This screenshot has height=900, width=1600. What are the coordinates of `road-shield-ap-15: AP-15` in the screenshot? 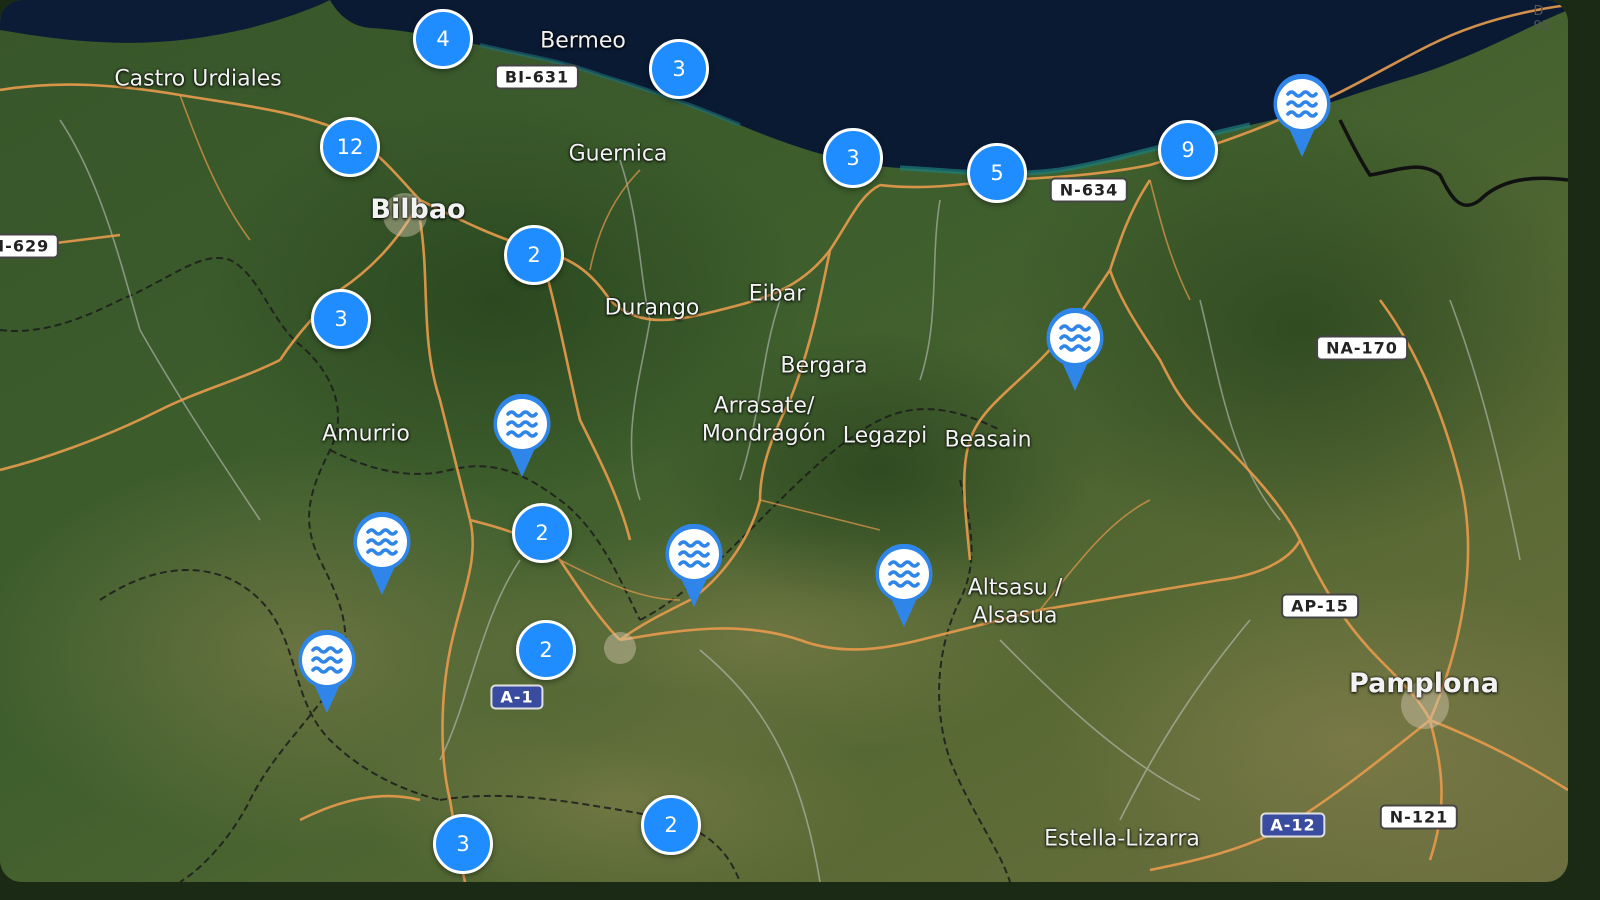 It's located at (1320, 606).